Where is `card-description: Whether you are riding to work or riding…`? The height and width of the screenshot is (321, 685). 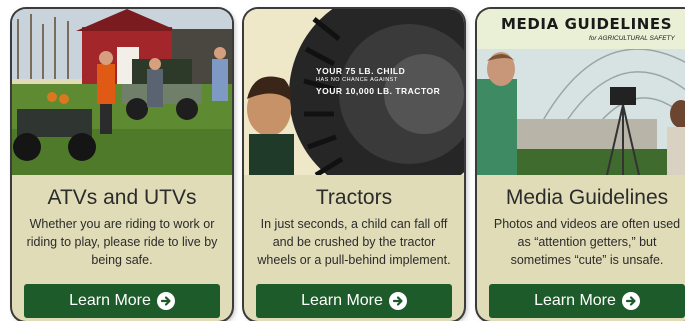 card-description: Whether you are riding to work or riding… is located at coordinates (122, 242).